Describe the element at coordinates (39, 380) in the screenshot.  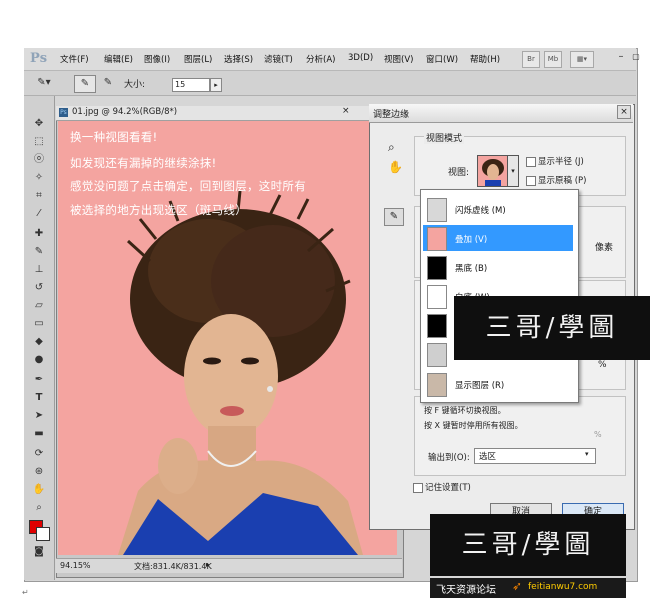
I see `pen-tool-icon: ✒` at that location.